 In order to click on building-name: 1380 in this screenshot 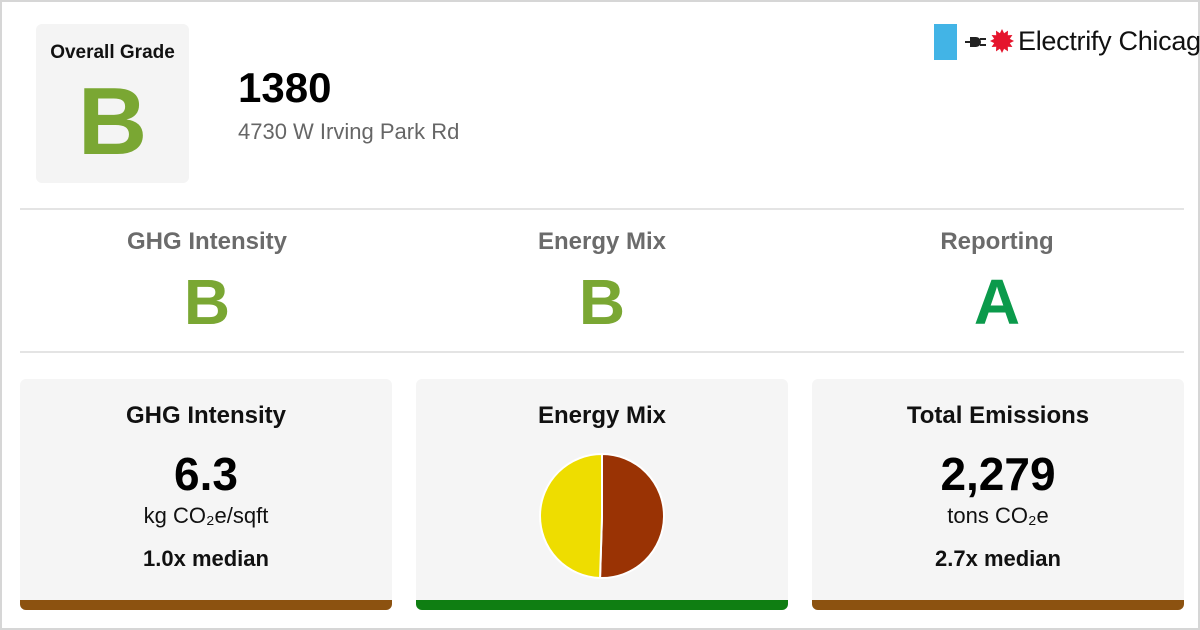, I will do `click(285, 87)`.